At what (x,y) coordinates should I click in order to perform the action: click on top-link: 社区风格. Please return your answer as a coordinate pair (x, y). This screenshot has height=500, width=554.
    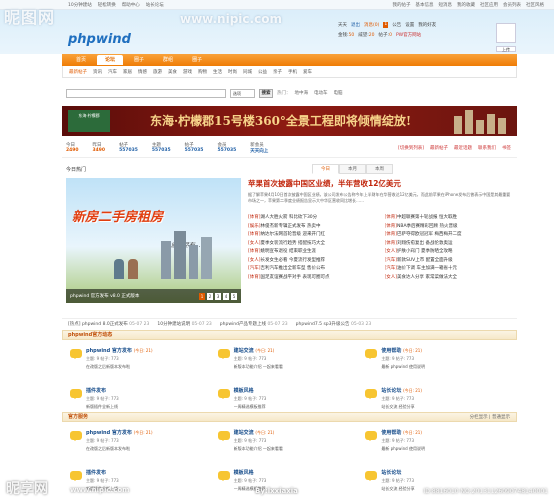
    Looking at the image, I should click on (535, 5).